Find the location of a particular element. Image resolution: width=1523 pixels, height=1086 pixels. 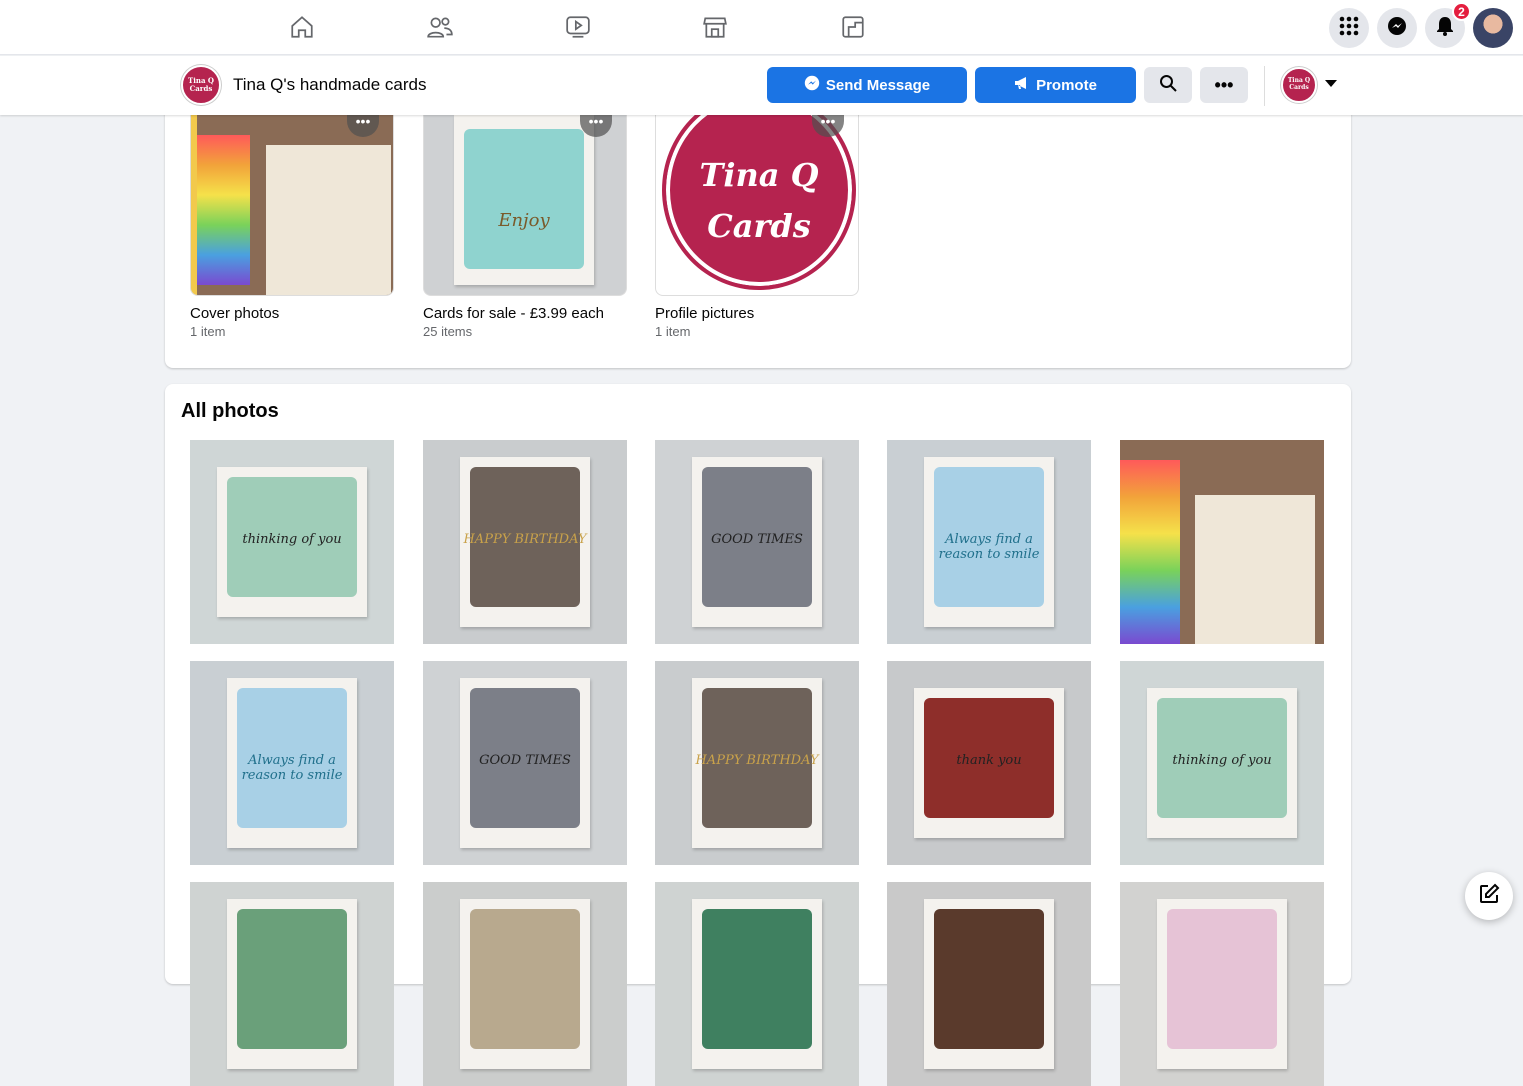

notification-badge: 2 is located at coordinates (1461, 11).